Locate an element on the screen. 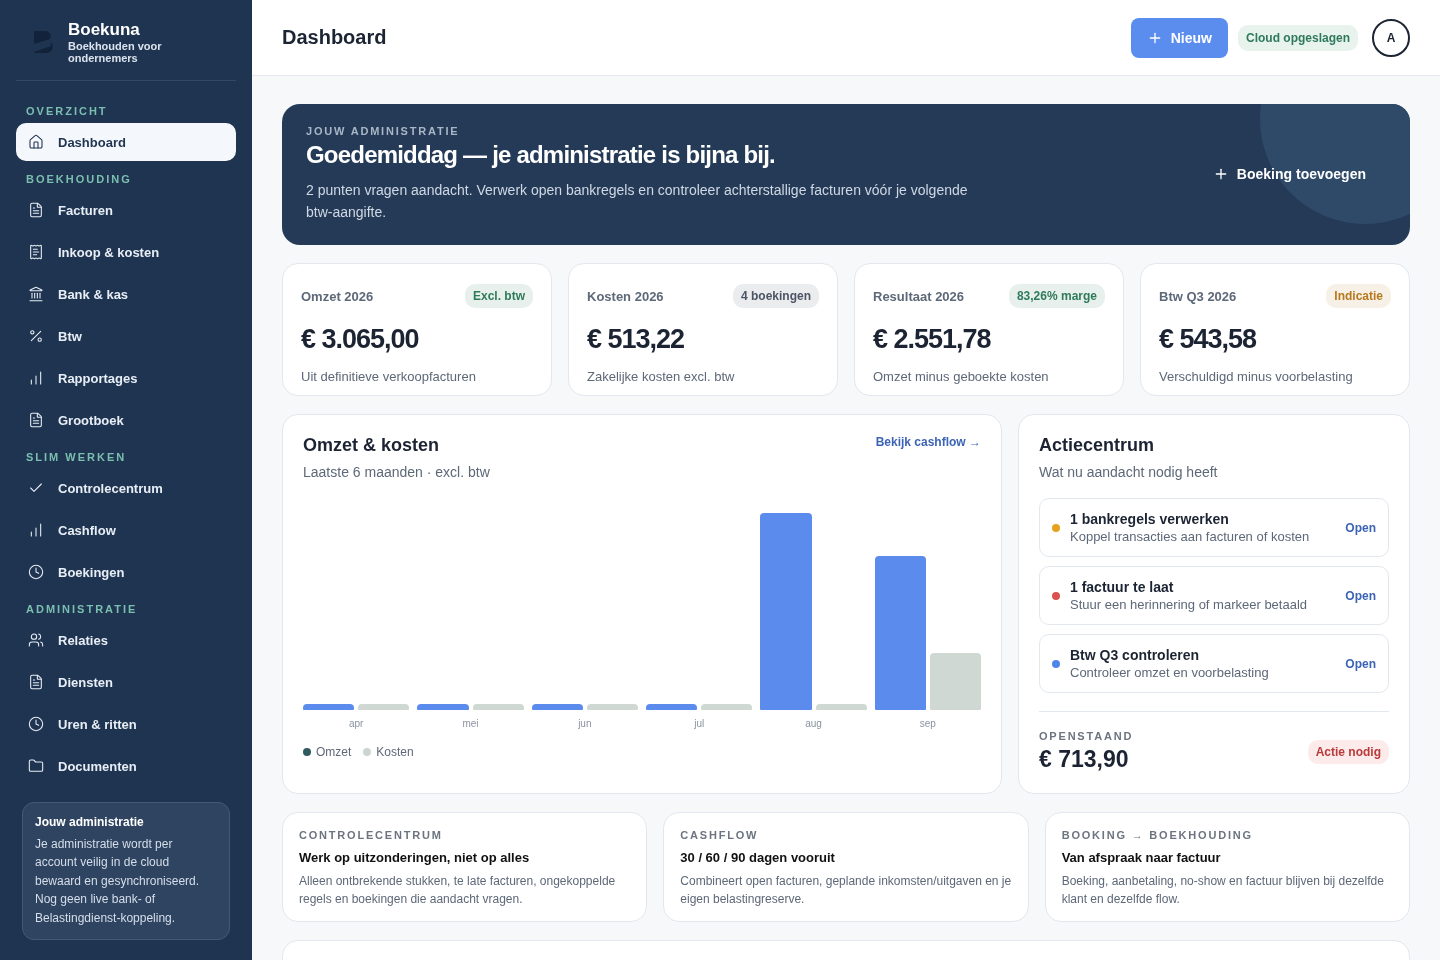 The width and height of the screenshot is (1440, 960). nav-section-heading: ADMINISTRATIE is located at coordinates (82, 609).